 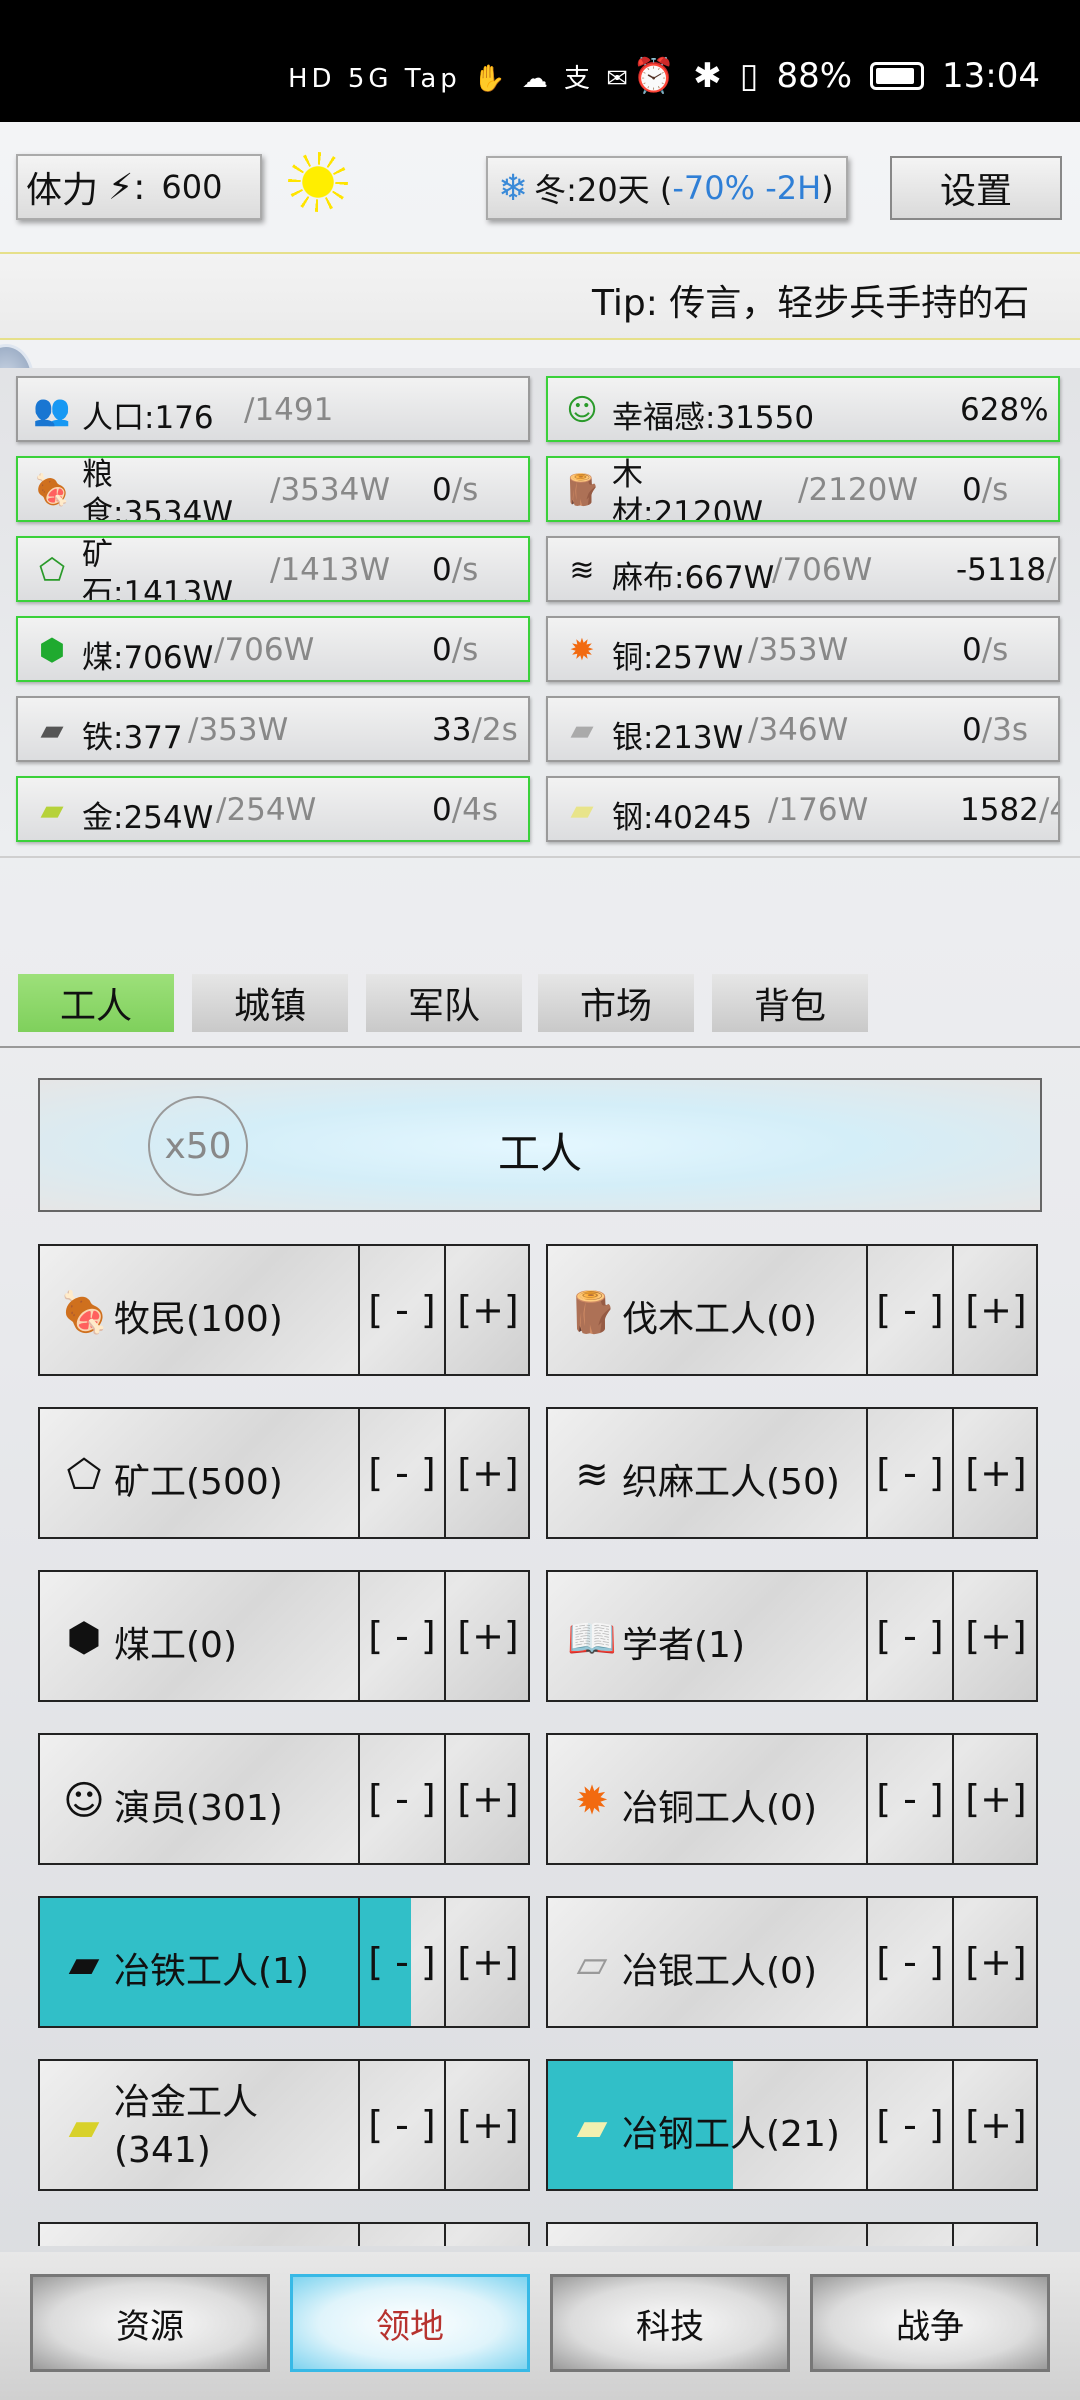 What do you see at coordinates (972, 730) in the screenshot?
I see `silver-rate: 0` at bounding box center [972, 730].